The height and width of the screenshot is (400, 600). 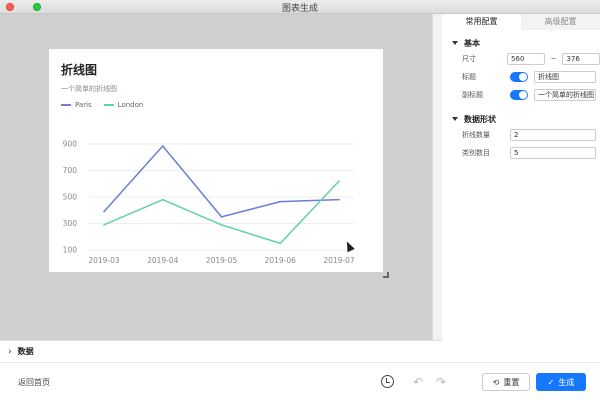 I want to click on series-line-paris, so click(x=221, y=181).